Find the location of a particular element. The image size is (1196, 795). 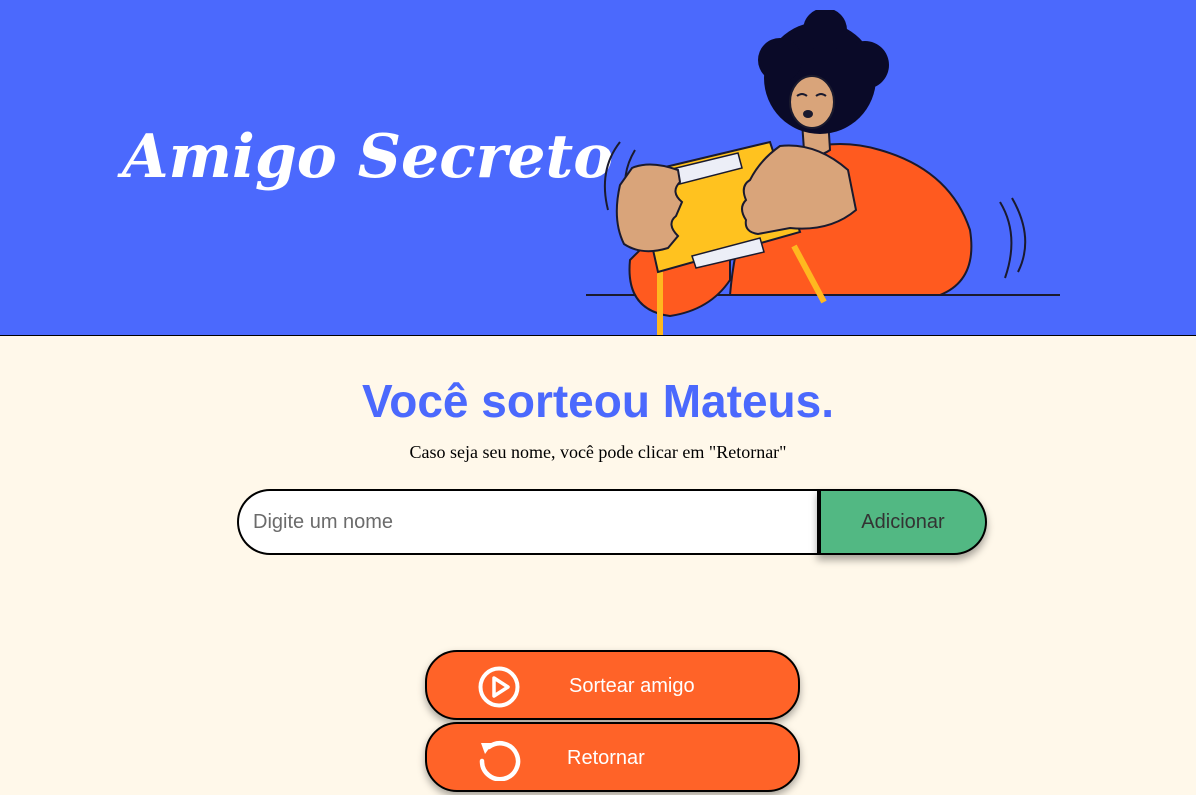

draw-friend-button: Sortear amigo is located at coordinates (612, 685).